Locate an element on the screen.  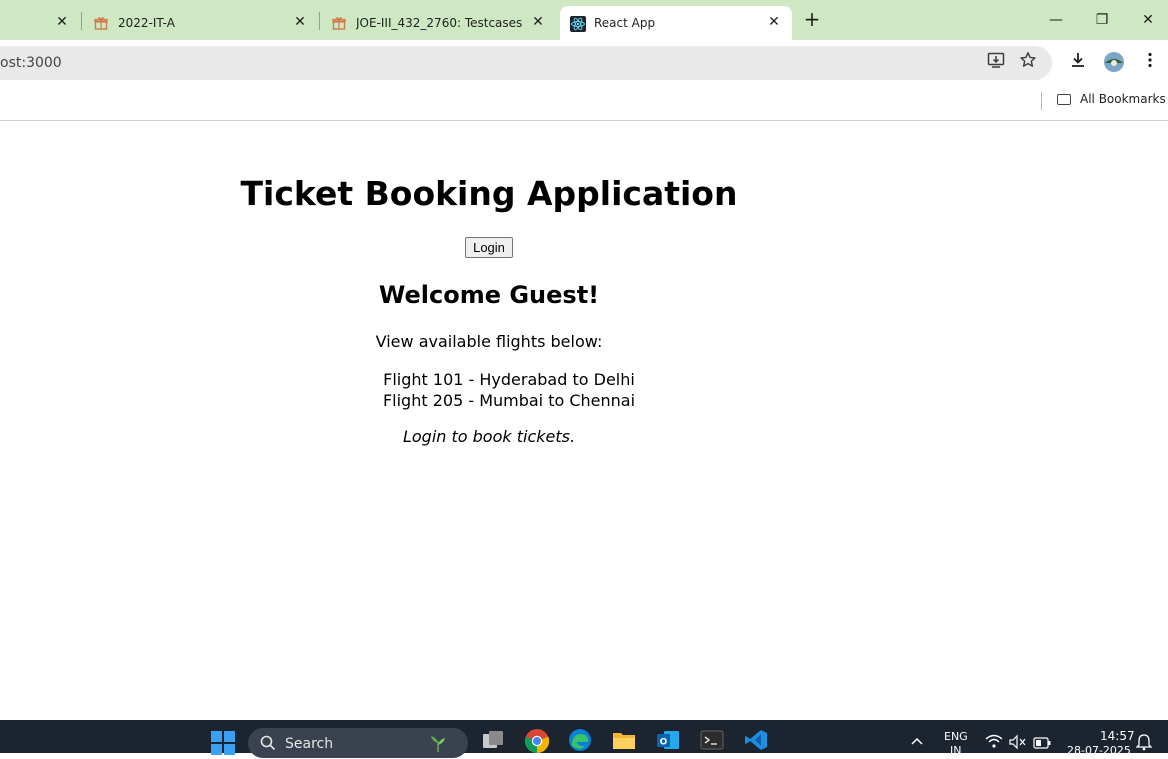
chrome-icon is located at coordinates (537, 741).